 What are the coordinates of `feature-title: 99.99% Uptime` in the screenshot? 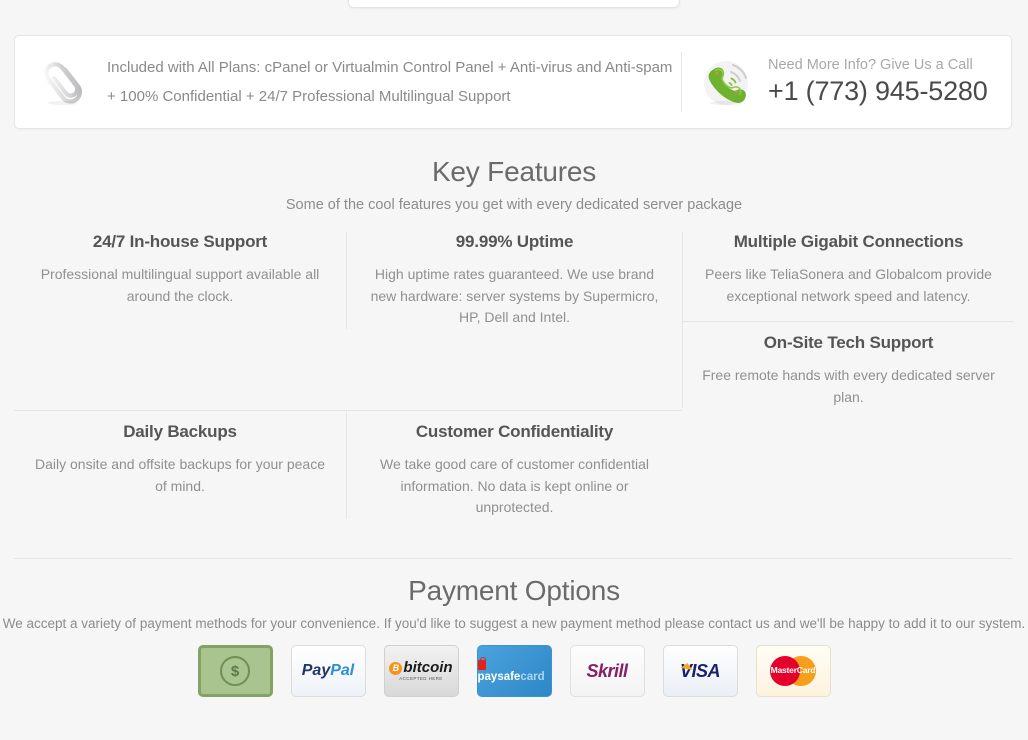 It's located at (514, 241).